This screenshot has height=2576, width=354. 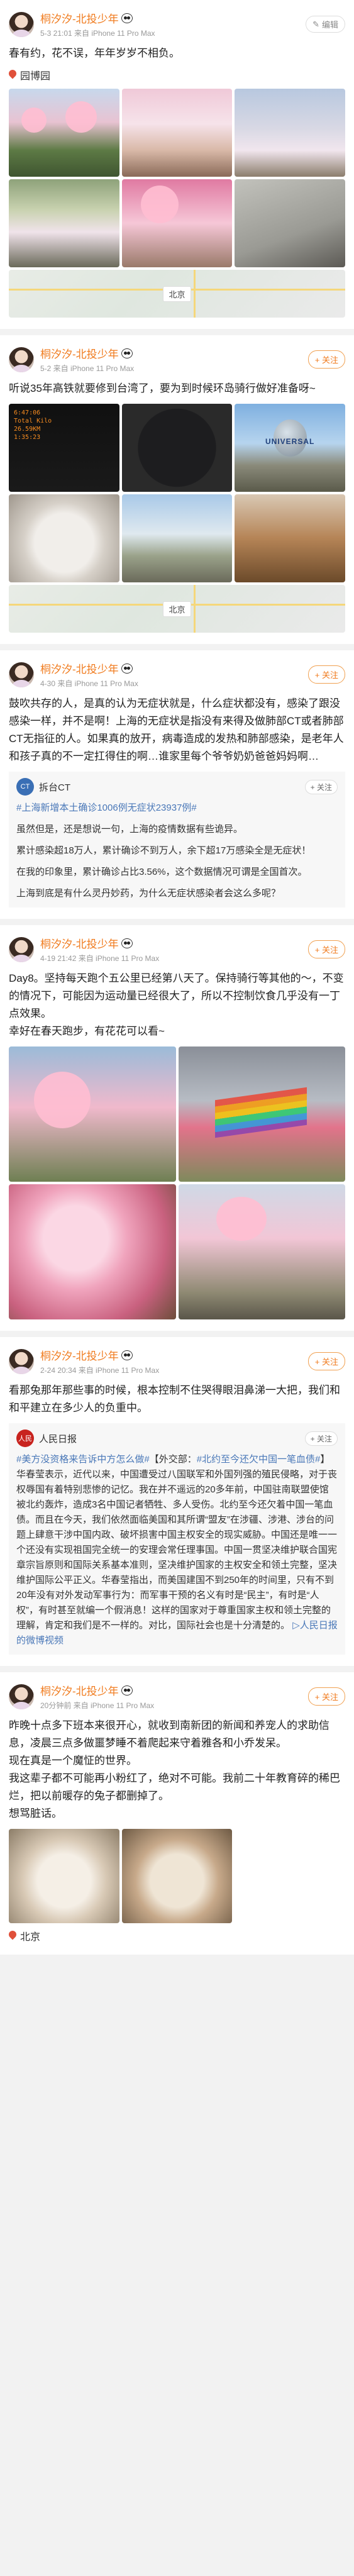 What do you see at coordinates (169, 1438) in the screenshot?
I see `repost-author-name: 人民日报` at bounding box center [169, 1438].